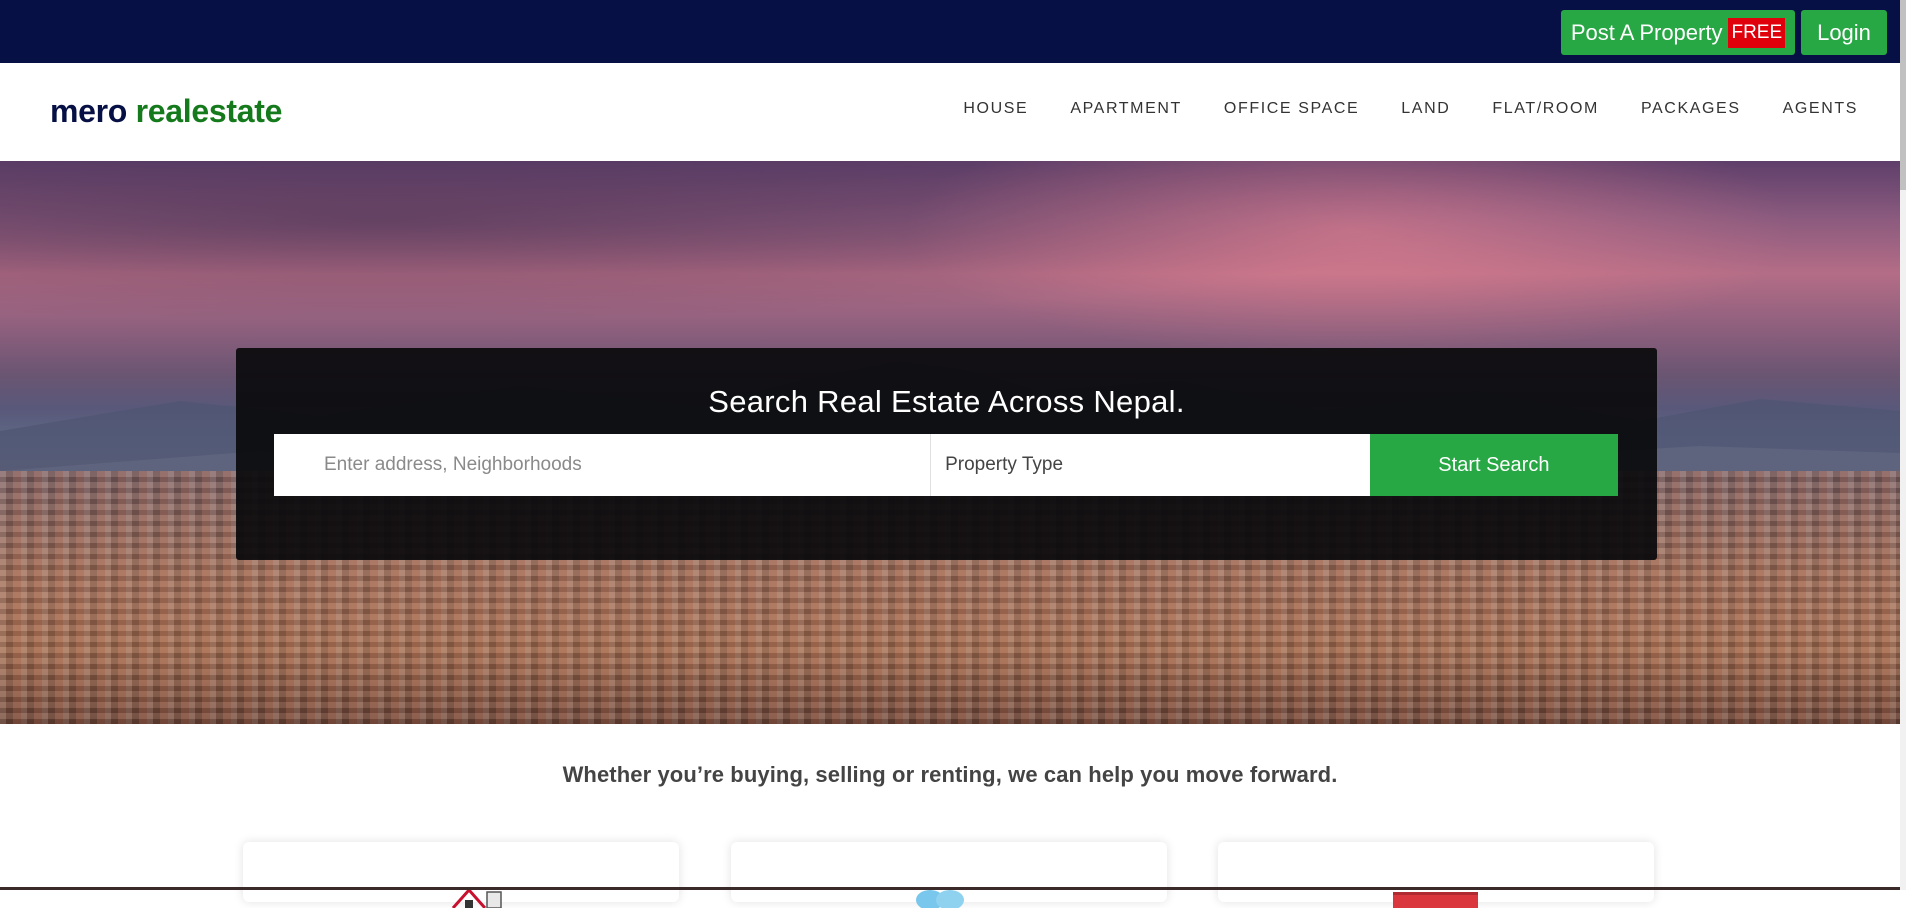 Image resolution: width=1906 pixels, height=908 pixels. Describe the element at coordinates (995, 109) in the screenshot. I see `nav-house: HOUSE` at that location.